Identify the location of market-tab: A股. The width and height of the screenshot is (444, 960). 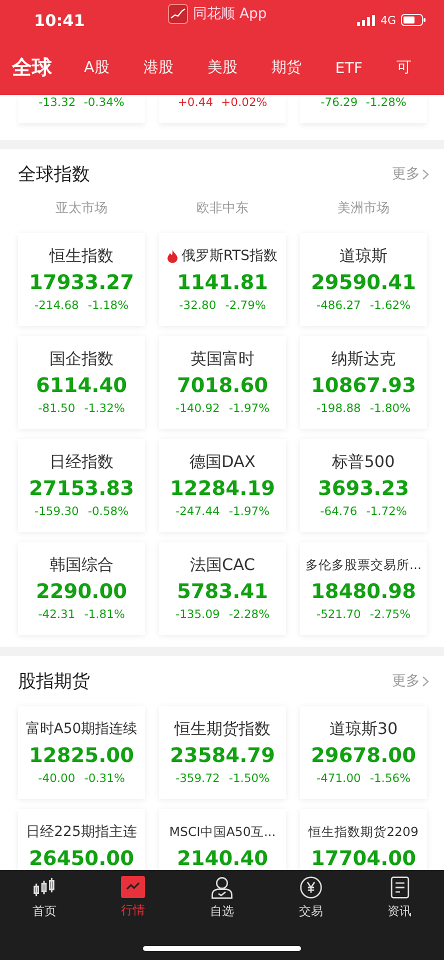
(97, 67).